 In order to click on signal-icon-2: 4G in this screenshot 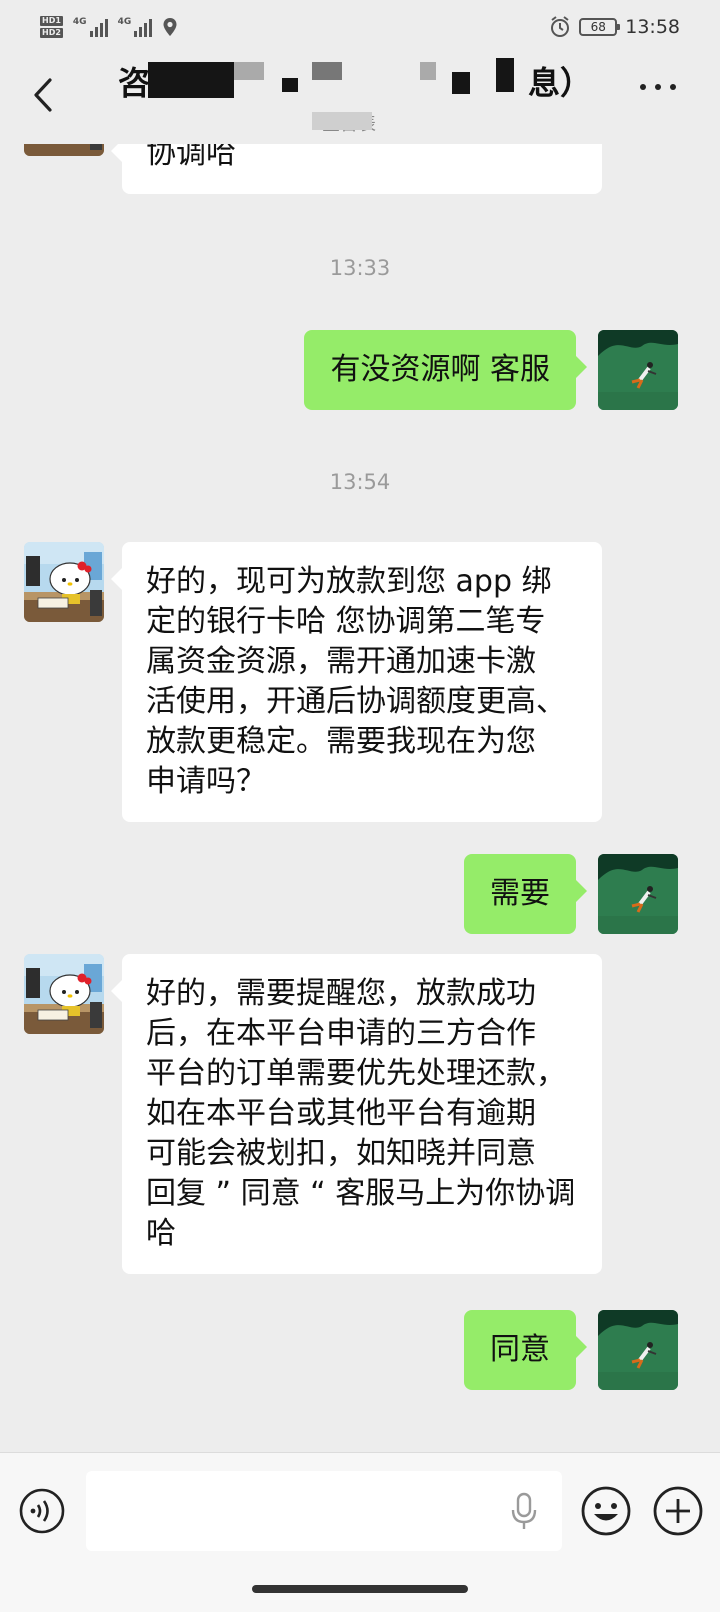, I will do `click(135, 27)`.